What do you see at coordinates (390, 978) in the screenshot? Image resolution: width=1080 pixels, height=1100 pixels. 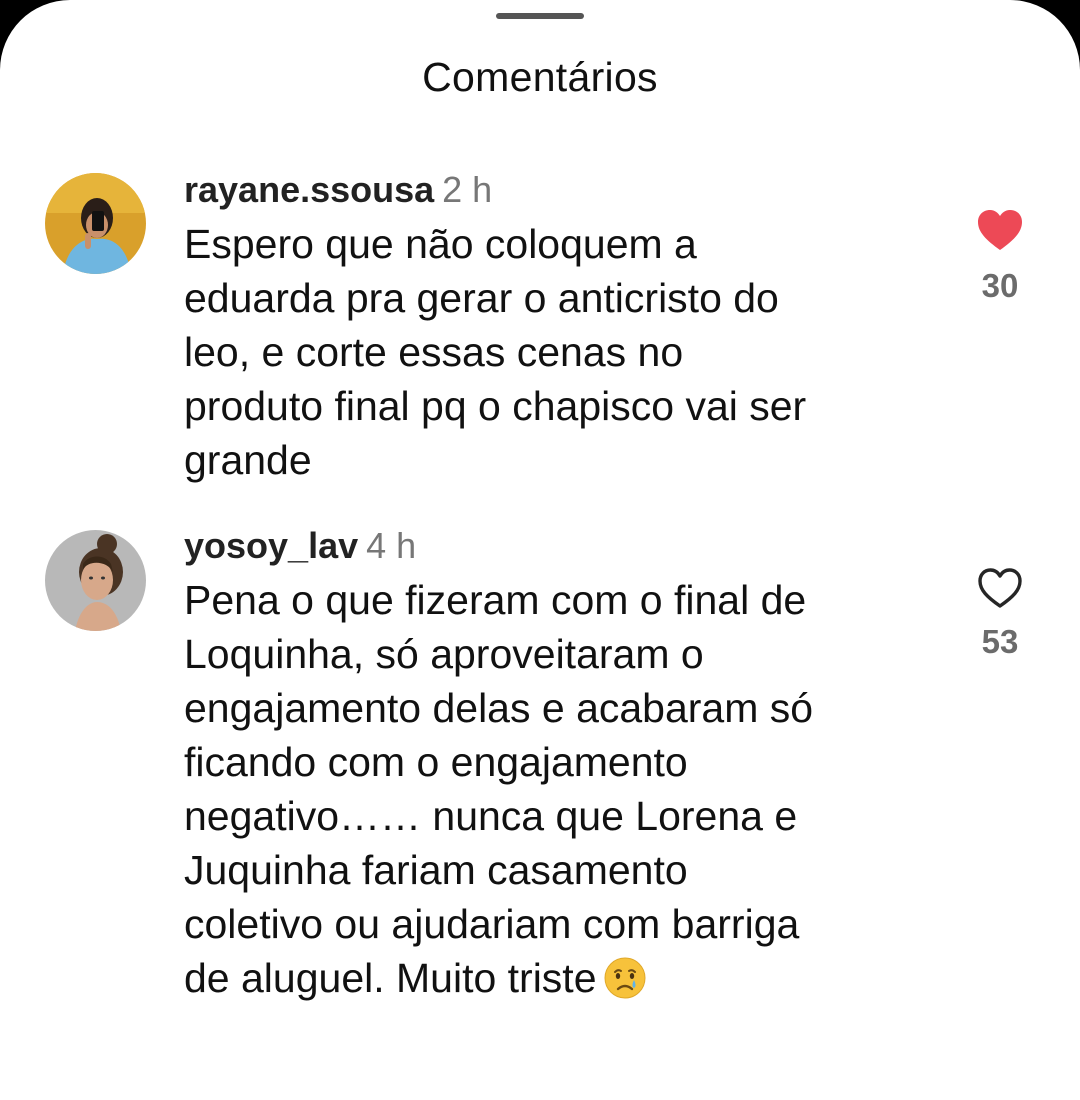 I see `comment-line: de aluguel. Muito triste` at bounding box center [390, 978].